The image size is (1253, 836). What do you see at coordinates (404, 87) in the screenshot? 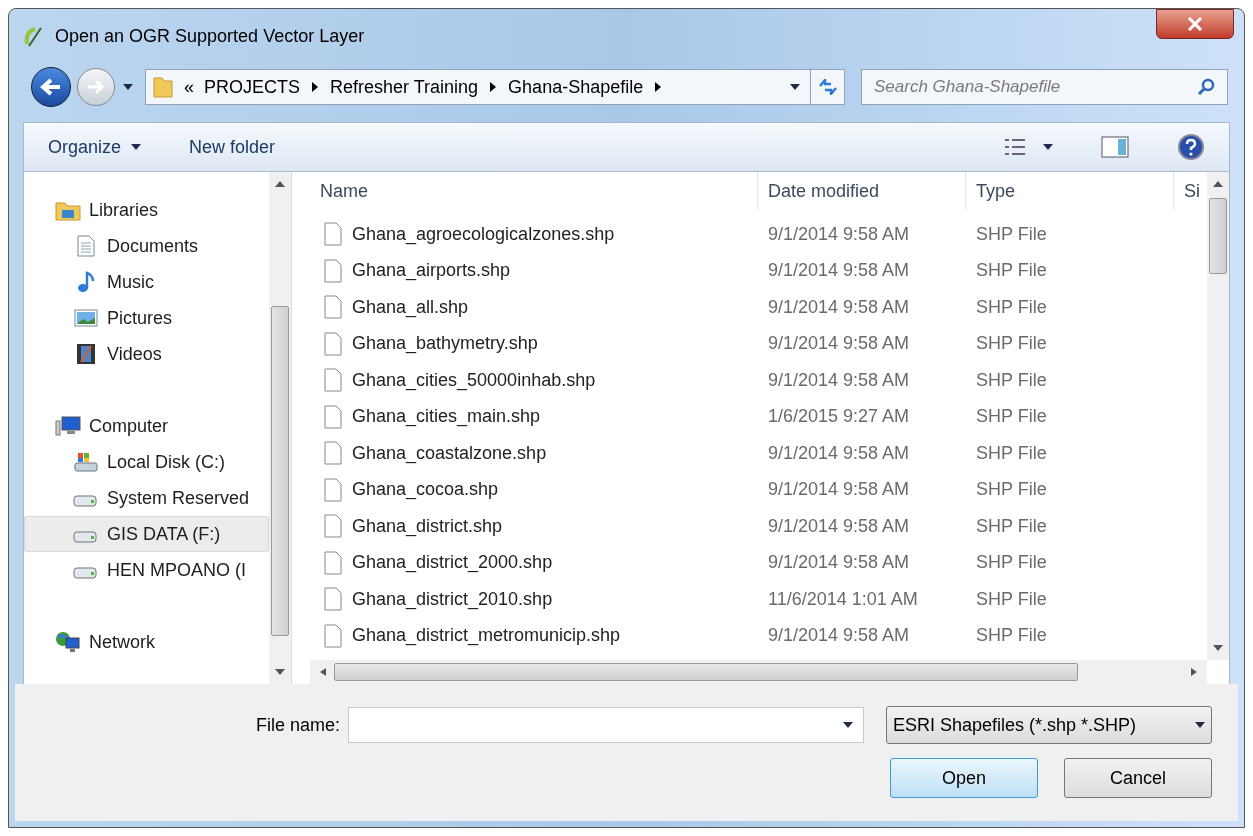
I see `breadcrumb: Refresher Training` at bounding box center [404, 87].